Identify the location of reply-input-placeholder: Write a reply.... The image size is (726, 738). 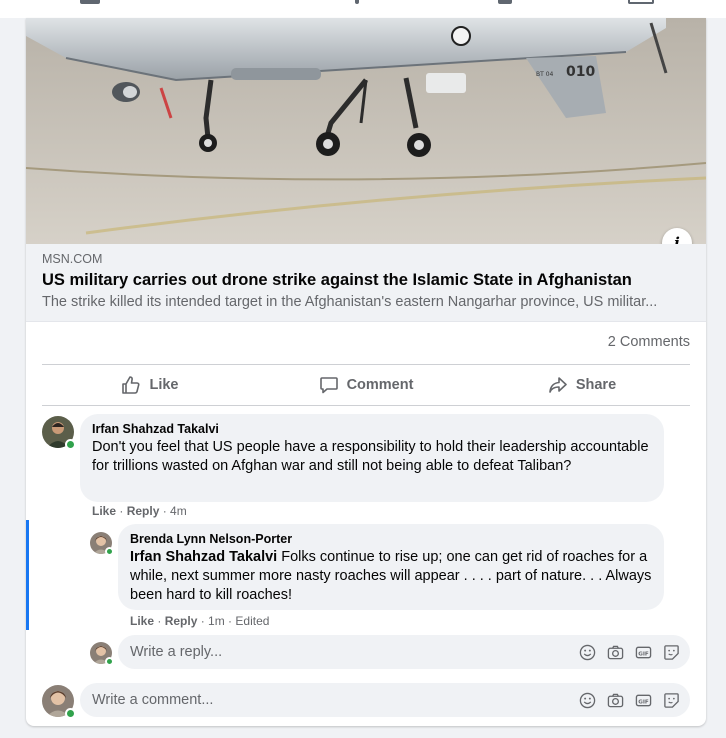
(354, 652).